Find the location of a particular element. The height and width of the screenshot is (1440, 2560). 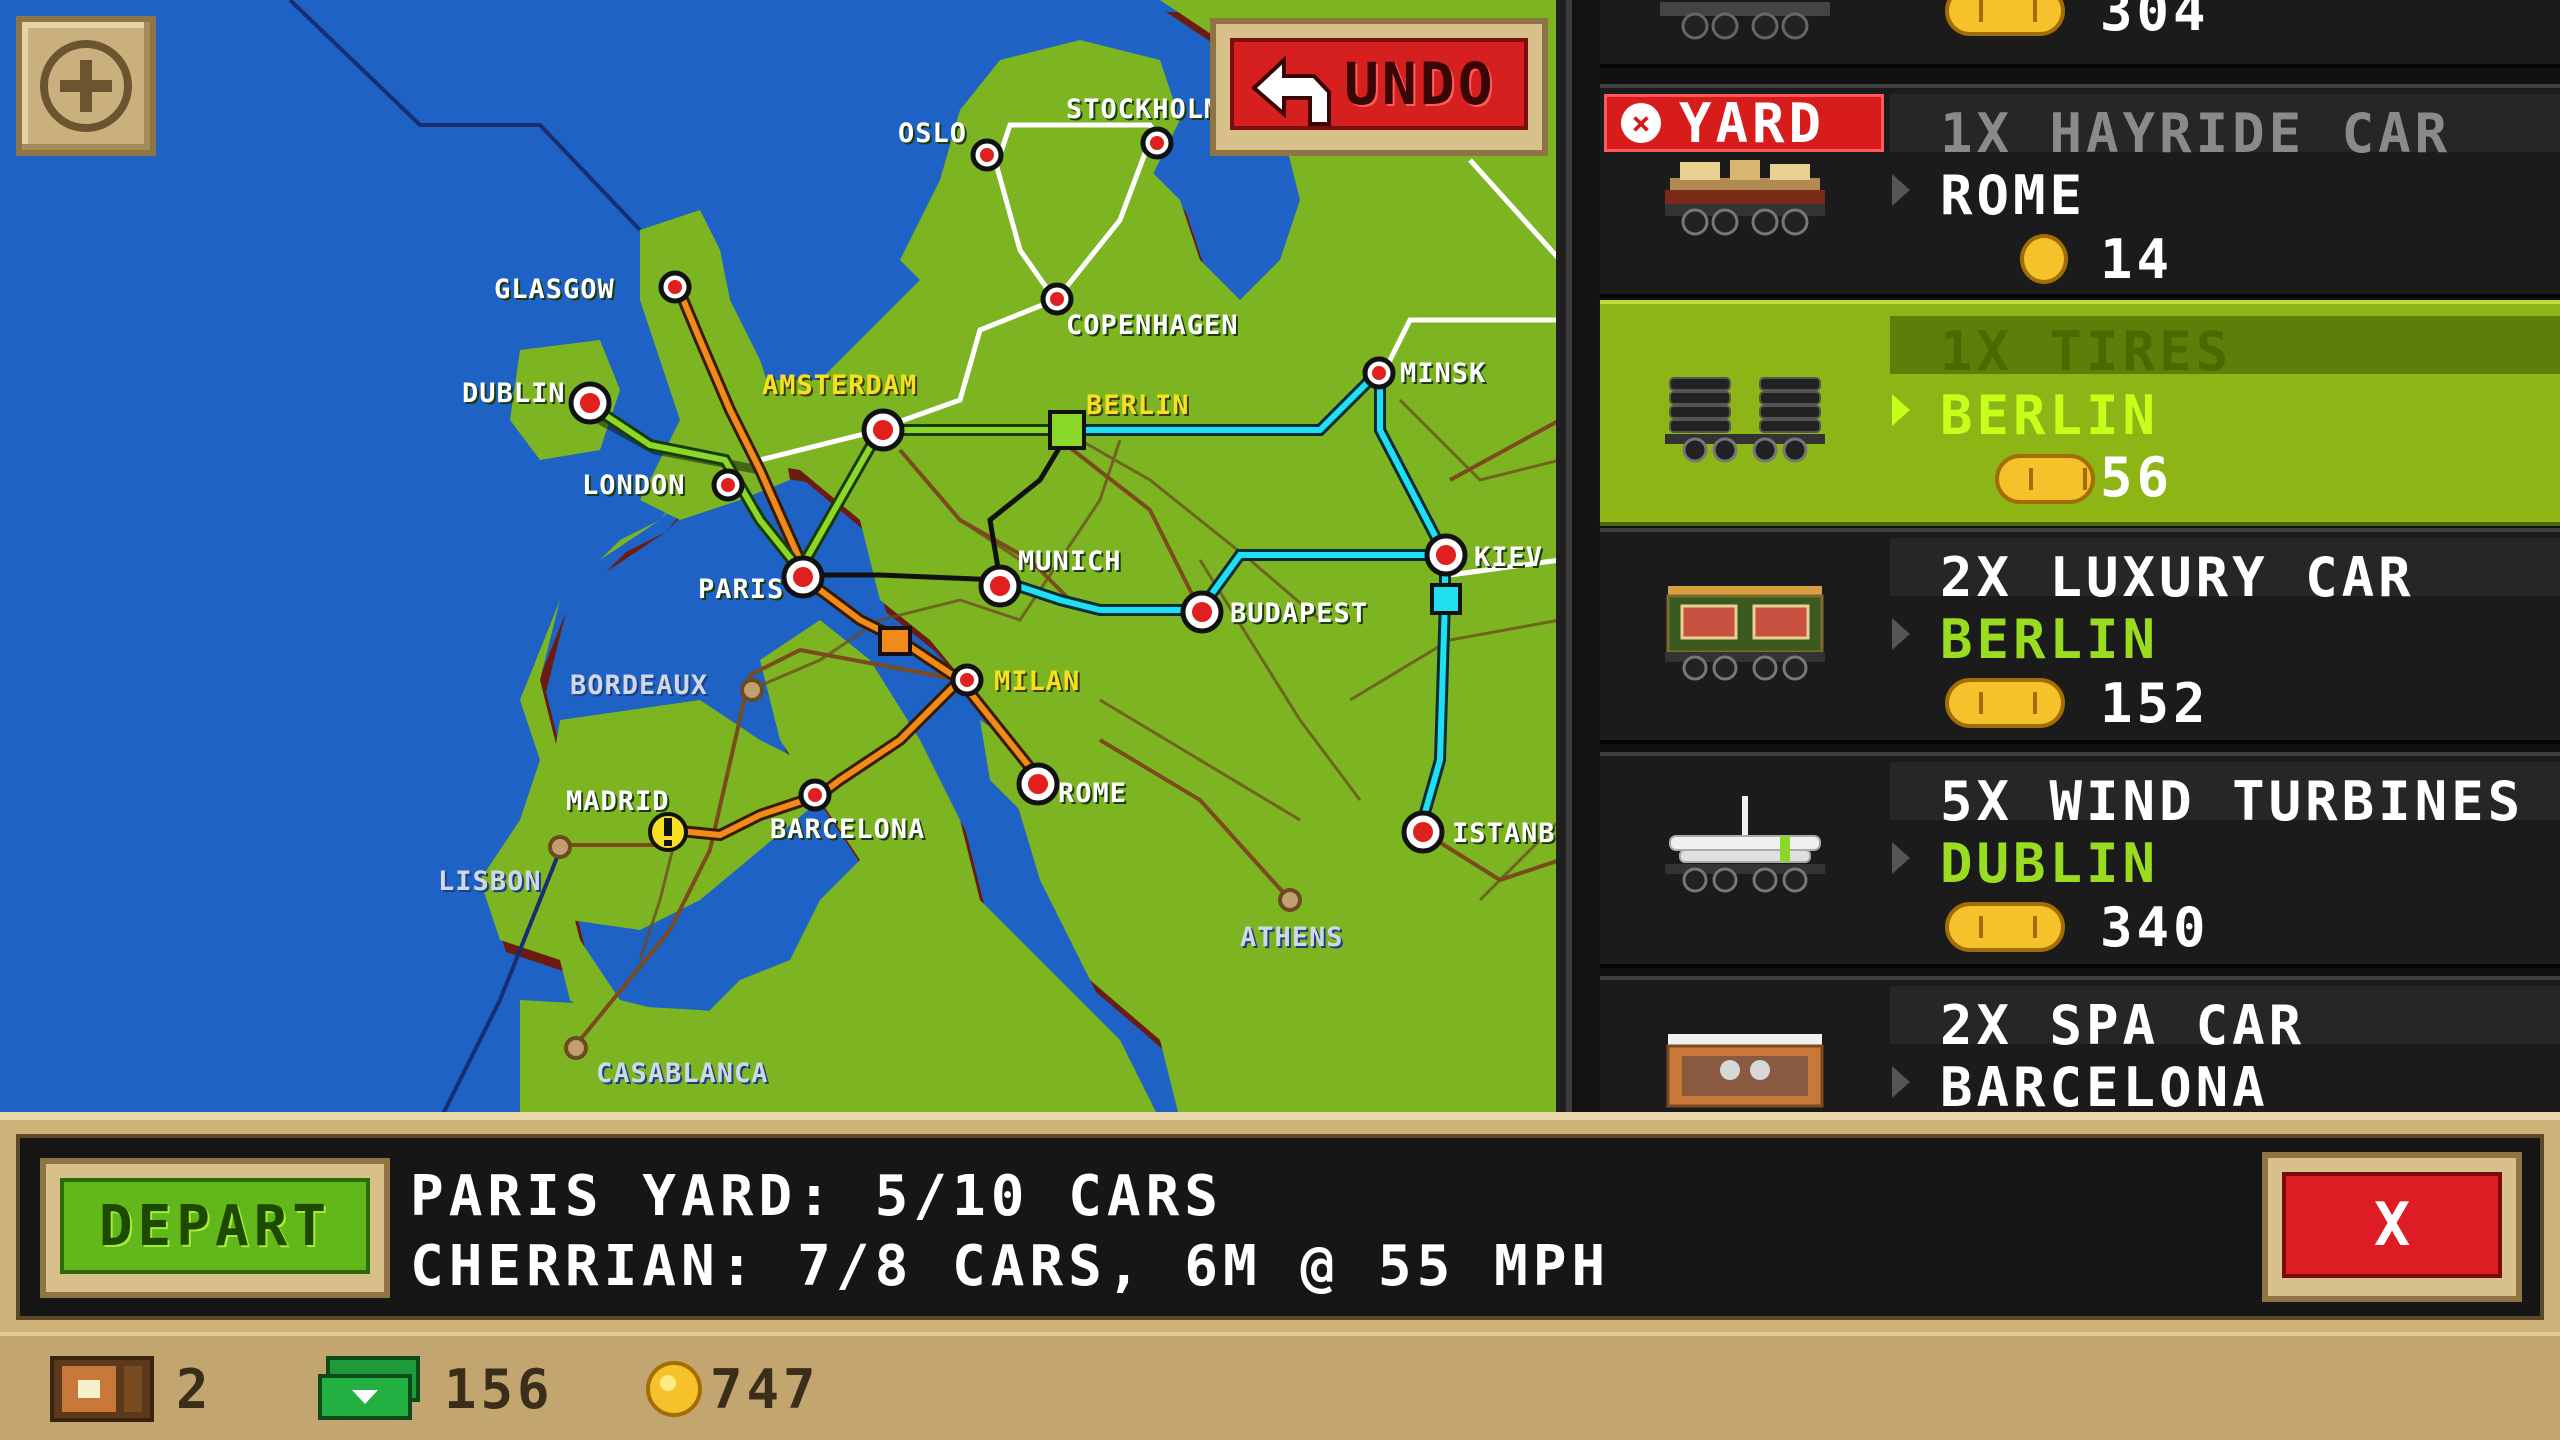

cargo-price: 340 is located at coordinates (2155, 927).